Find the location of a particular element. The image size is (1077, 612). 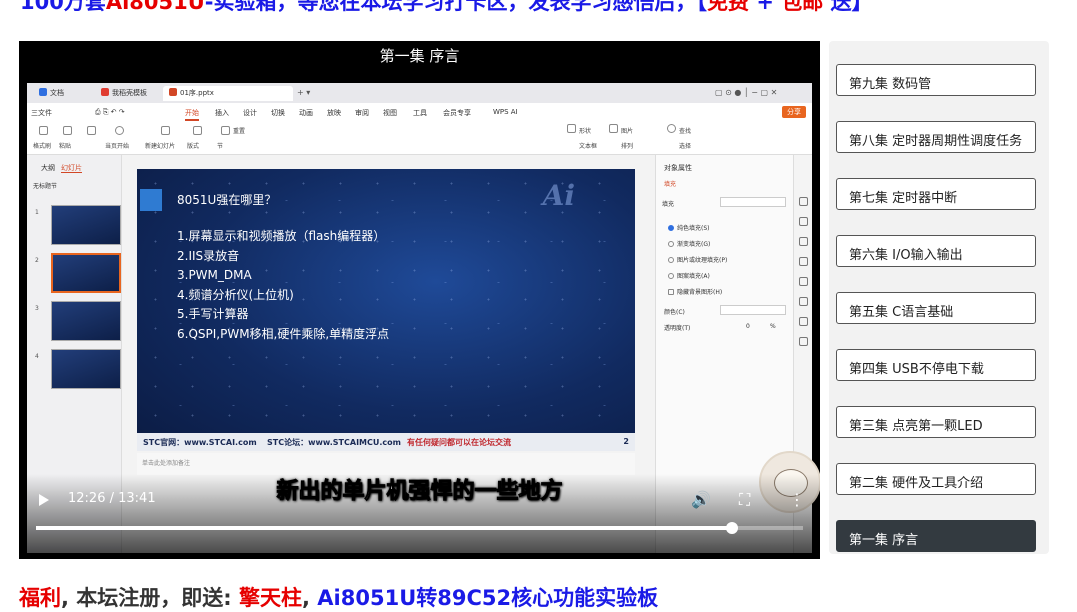

layout-icon is located at coordinates (197, 130).